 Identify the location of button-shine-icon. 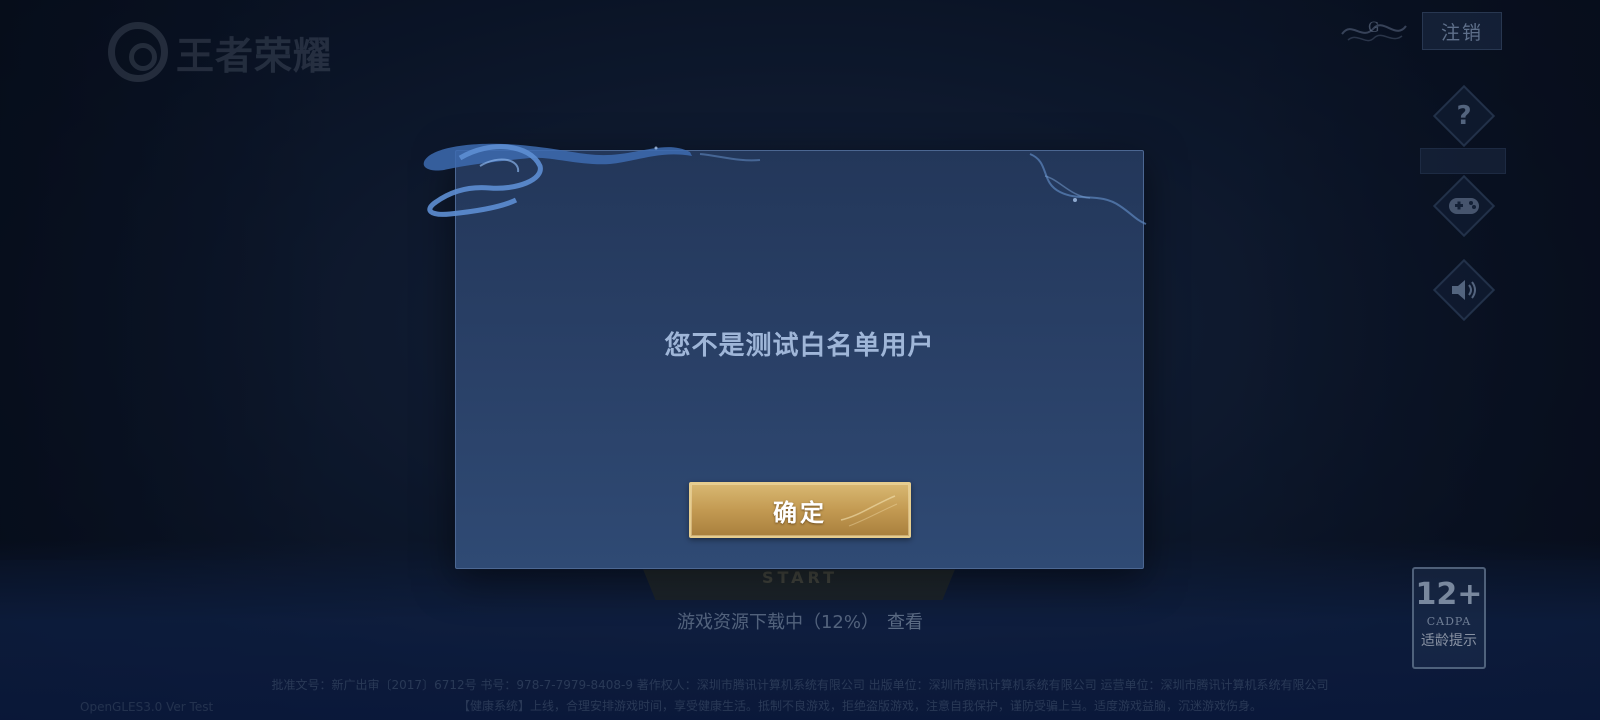
(869, 511).